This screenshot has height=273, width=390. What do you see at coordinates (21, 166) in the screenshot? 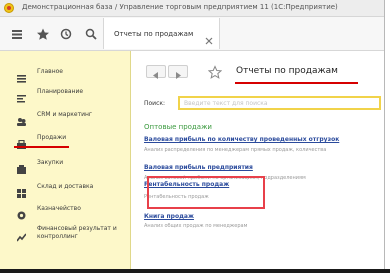
I see `purchases-icon` at bounding box center [21, 166].